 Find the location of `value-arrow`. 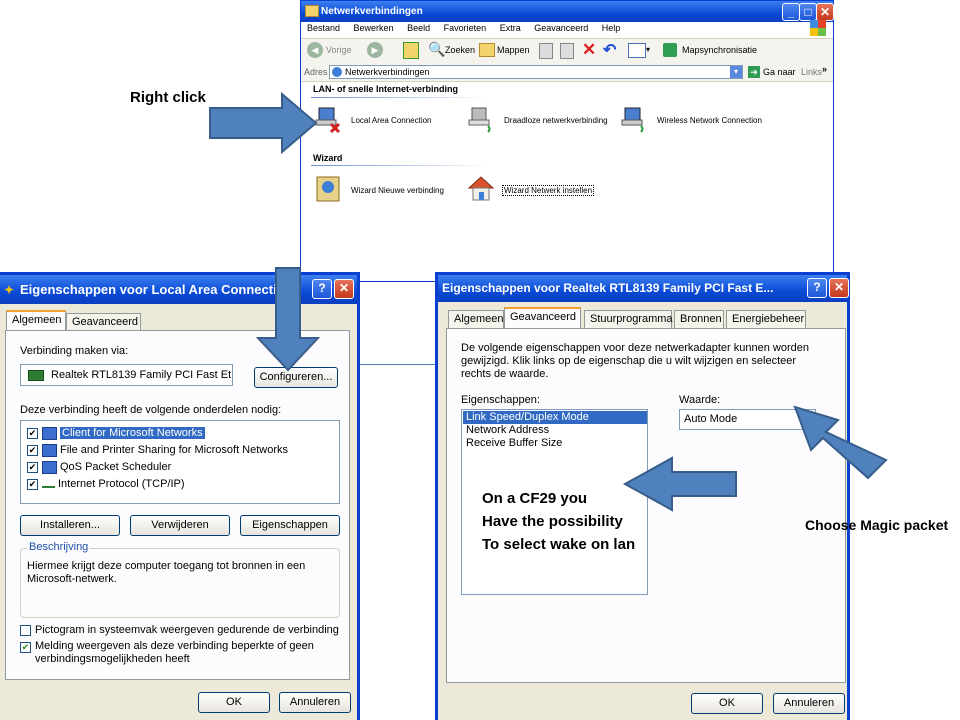

value-arrow is located at coordinates (840, 442).